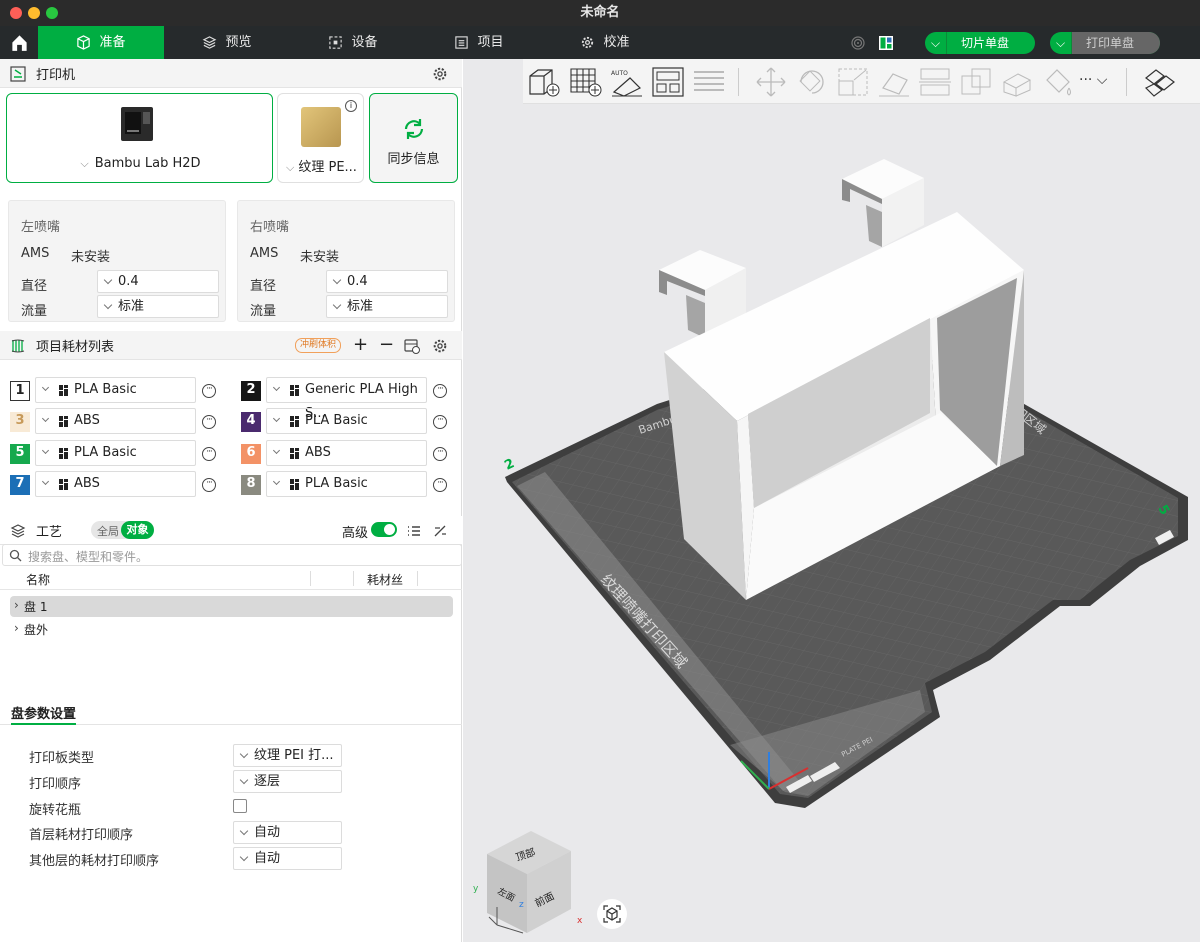  Describe the element at coordinates (853, 82) in the screenshot. I see `scale-icon` at that location.